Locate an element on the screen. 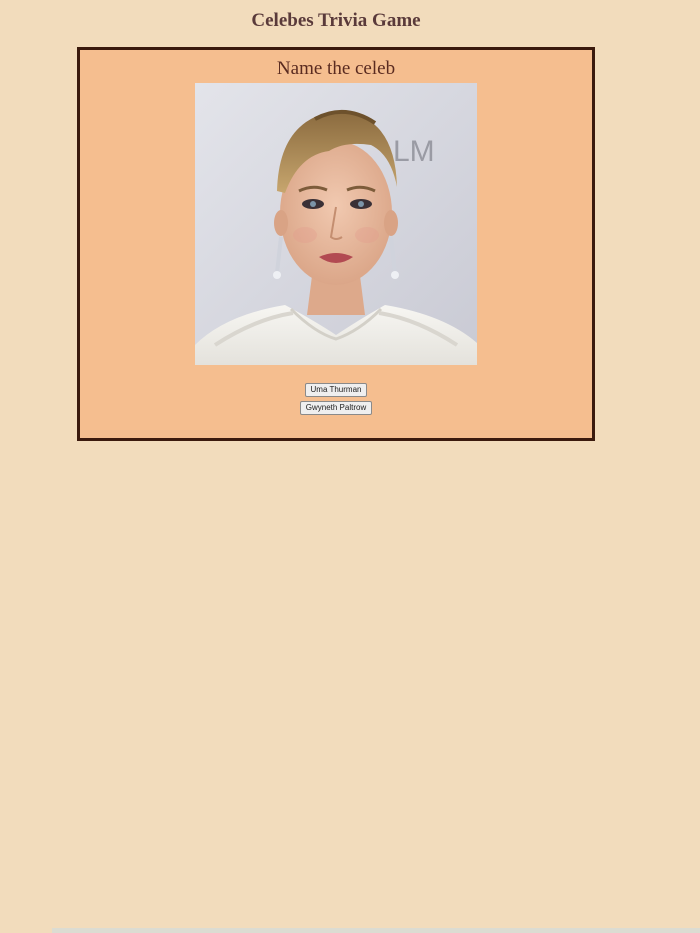  celebrity-photo: LM is located at coordinates (336, 224).